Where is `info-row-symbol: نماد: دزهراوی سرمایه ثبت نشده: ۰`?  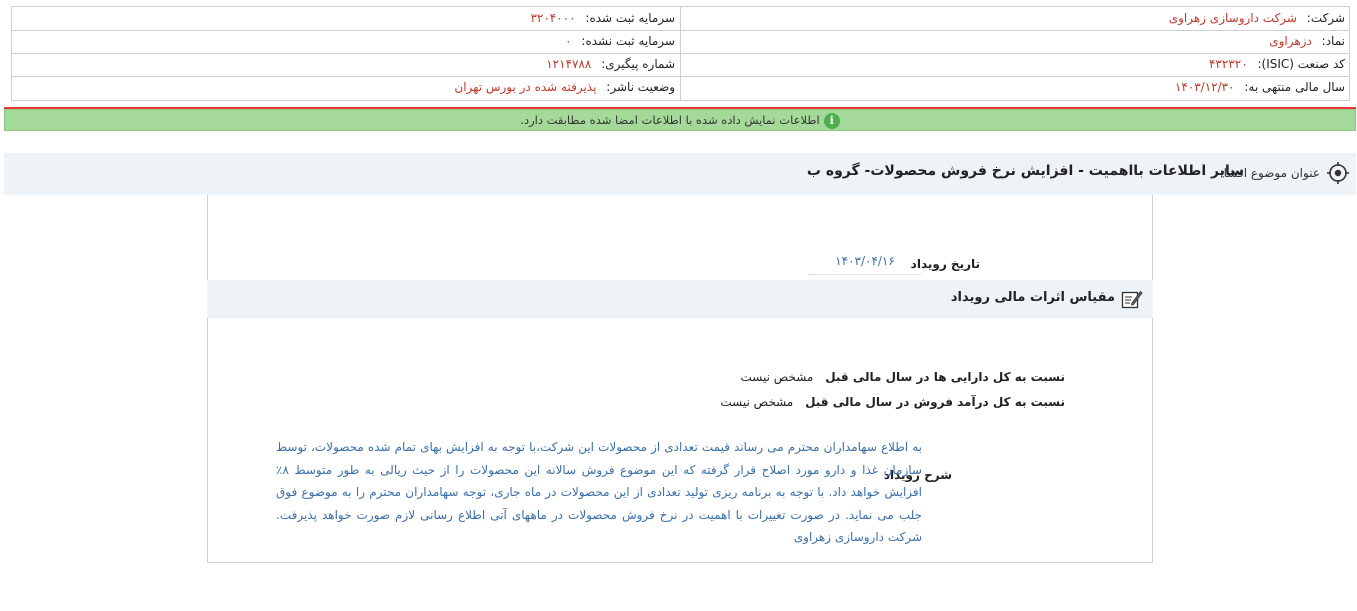 info-row-symbol: نماد: دزهراوی سرمایه ثبت نشده: ۰ is located at coordinates (680, 42).